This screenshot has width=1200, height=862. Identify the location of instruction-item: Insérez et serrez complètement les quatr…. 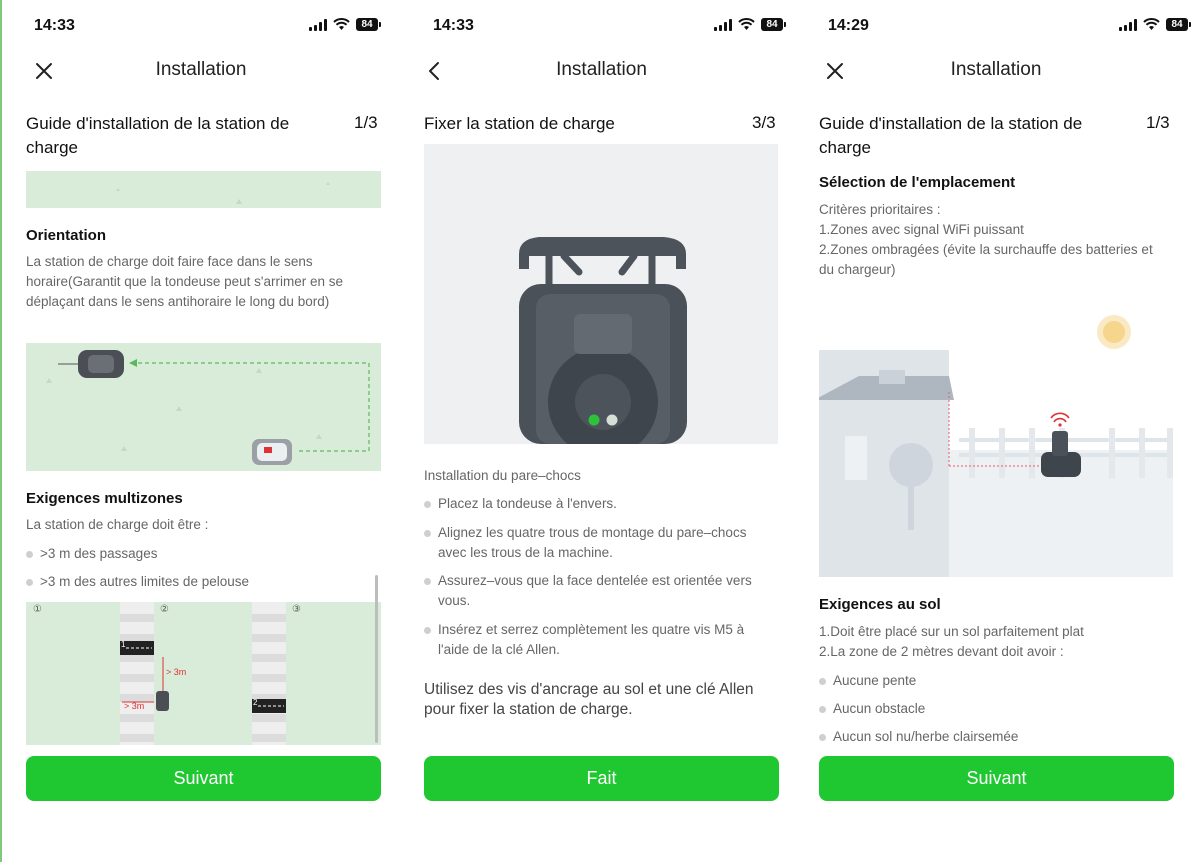
(596, 640).